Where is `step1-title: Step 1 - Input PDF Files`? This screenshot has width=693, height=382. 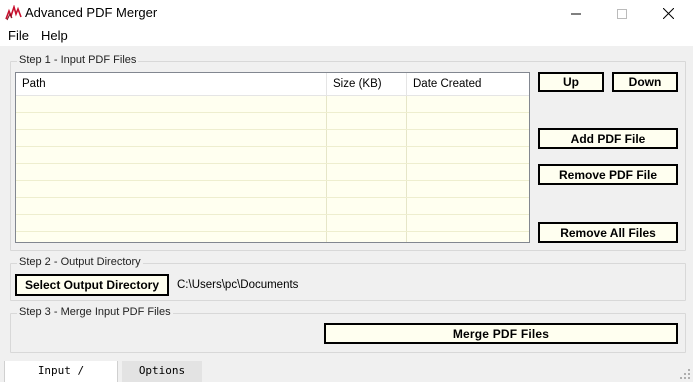
step1-title: Step 1 - Input PDF Files is located at coordinates (78, 60).